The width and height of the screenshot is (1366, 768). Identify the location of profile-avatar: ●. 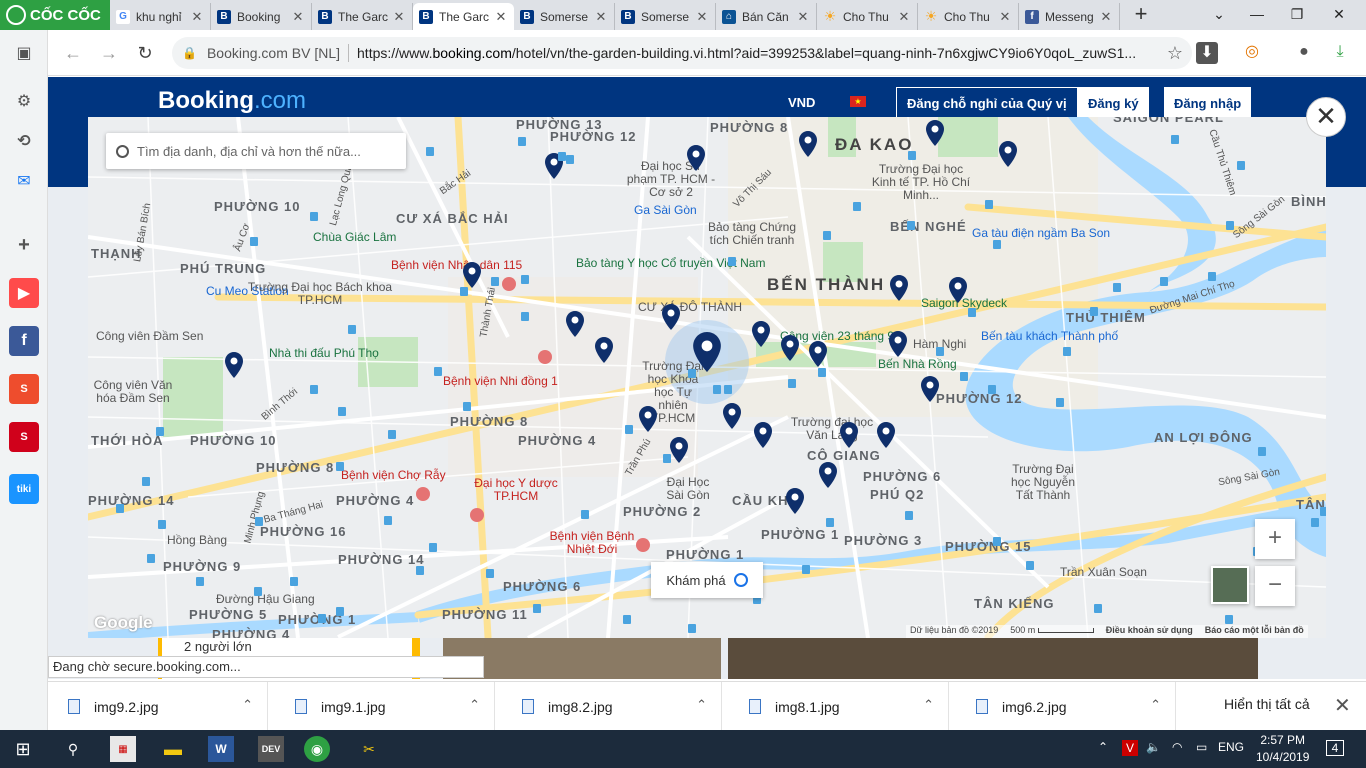
(1304, 52).